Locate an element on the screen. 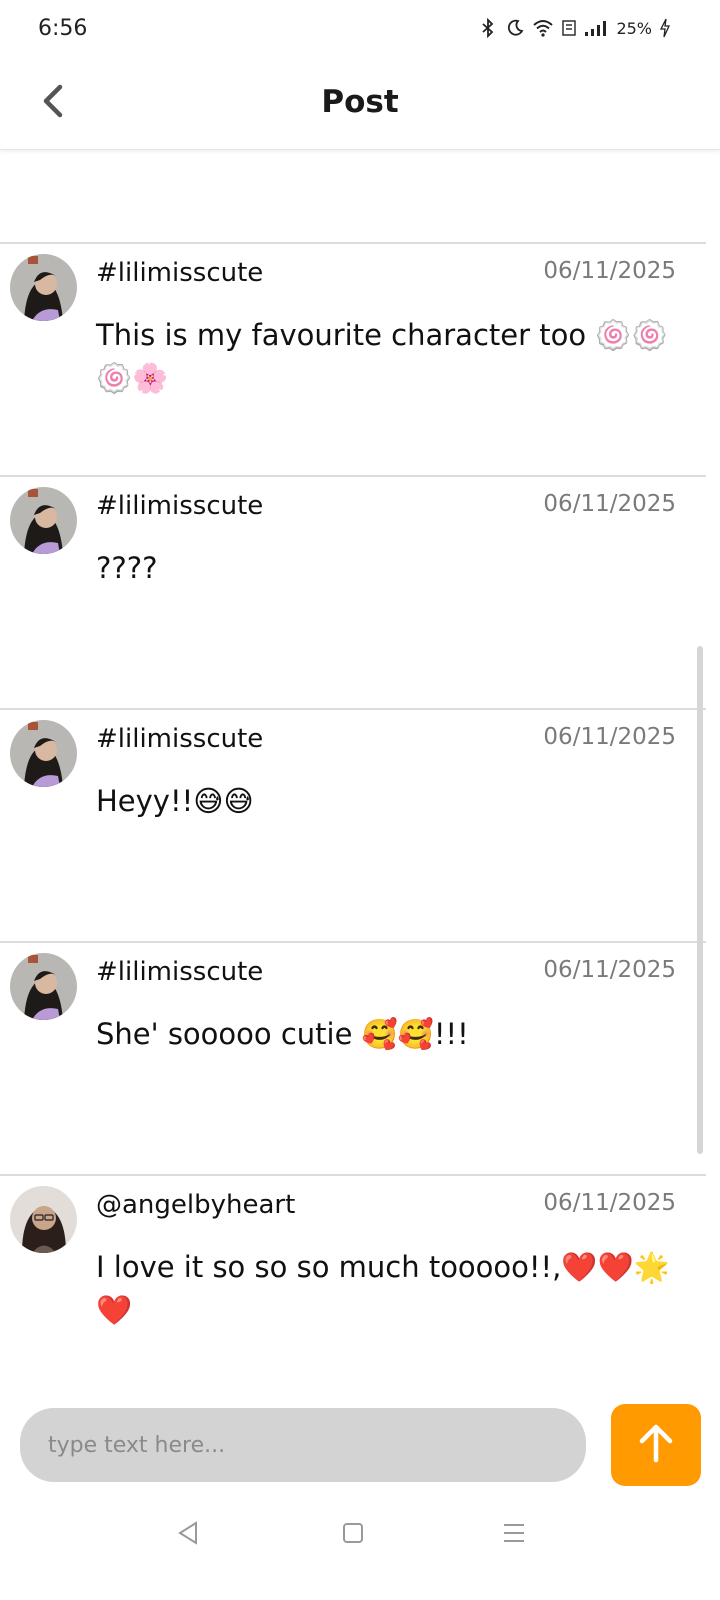 The image size is (720, 1600). scrollbar is located at coordinates (700, 900).